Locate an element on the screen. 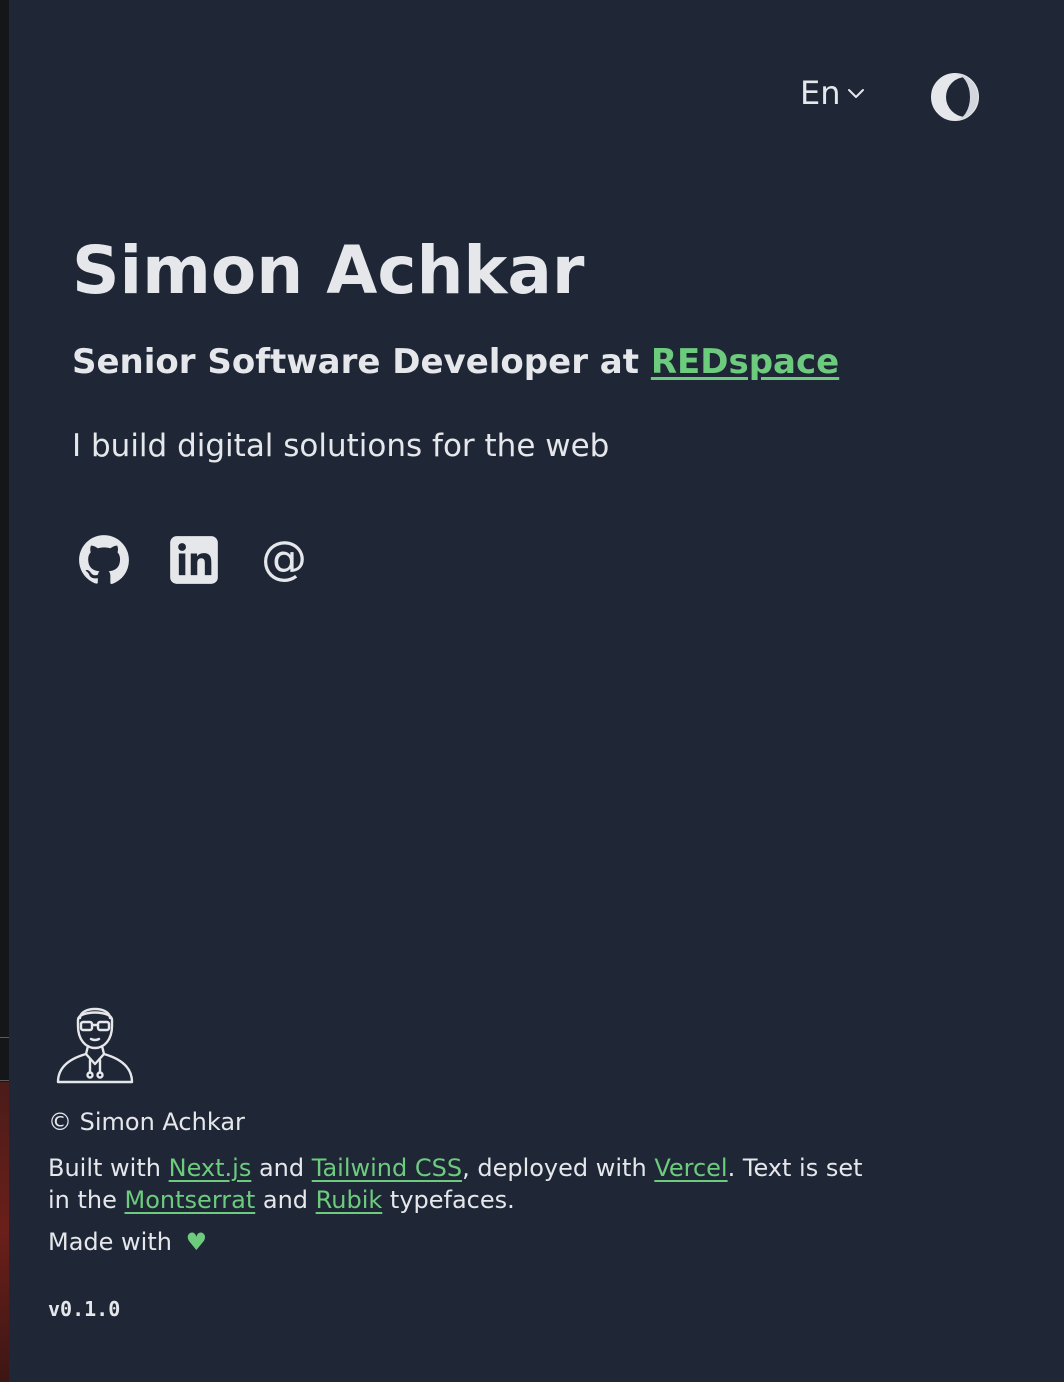 The height and width of the screenshot is (1382, 1064). rubik-link: Rubik is located at coordinates (349, 1200).